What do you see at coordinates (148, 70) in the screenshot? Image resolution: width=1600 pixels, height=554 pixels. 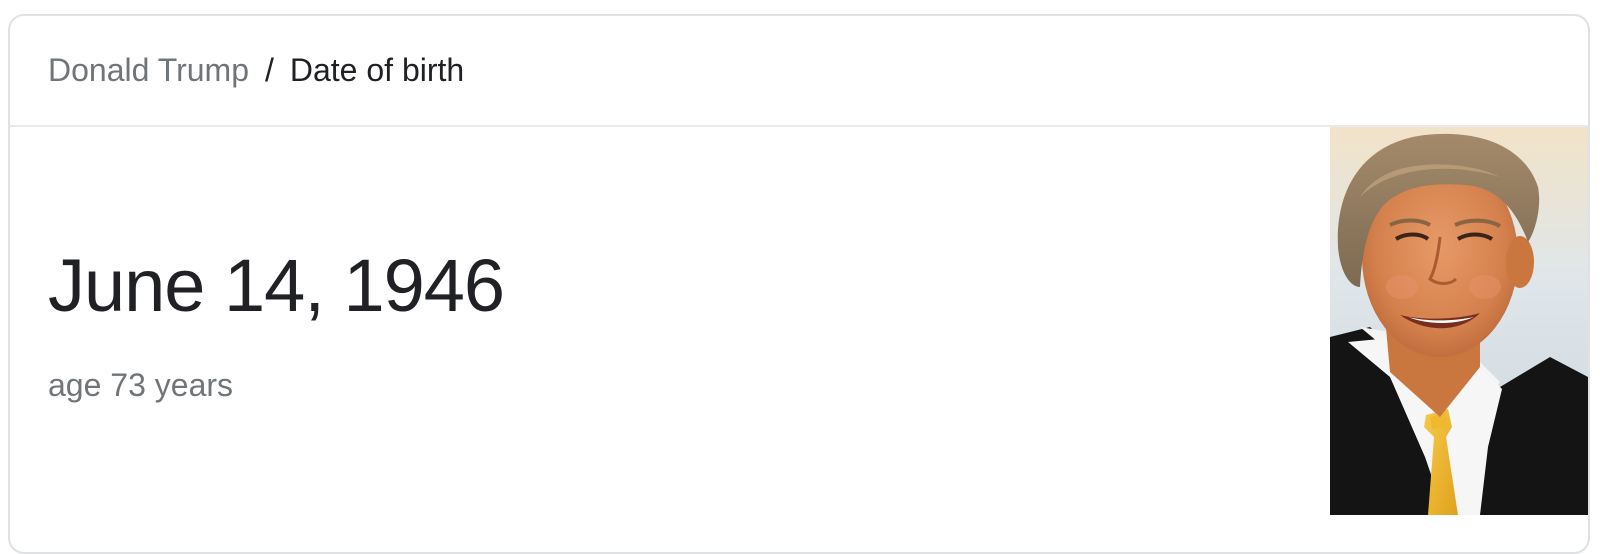 I see `breadcrumb-parent-link: Donald Trump` at bounding box center [148, 70].